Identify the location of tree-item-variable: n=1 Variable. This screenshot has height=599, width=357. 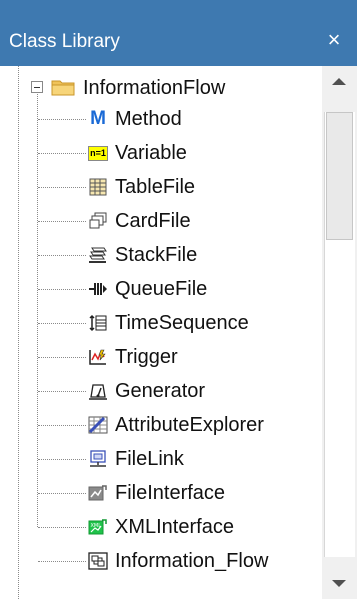
(161, 153).